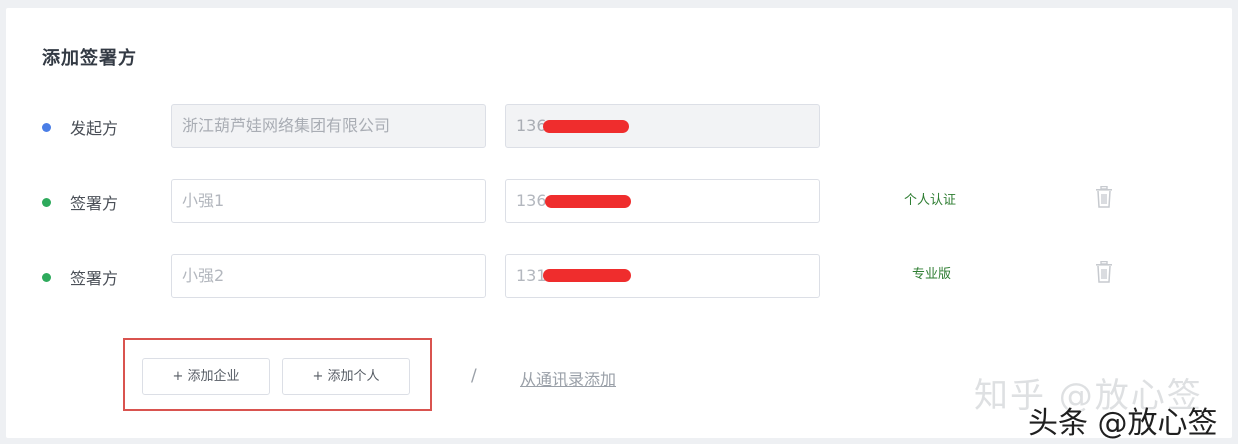 This screenshot has height=444, width=1238. What do you see at coordinates (203, 200) in the screenshot?
I see `signatory-name-value: 小强1` at bounding box center [203, 200].